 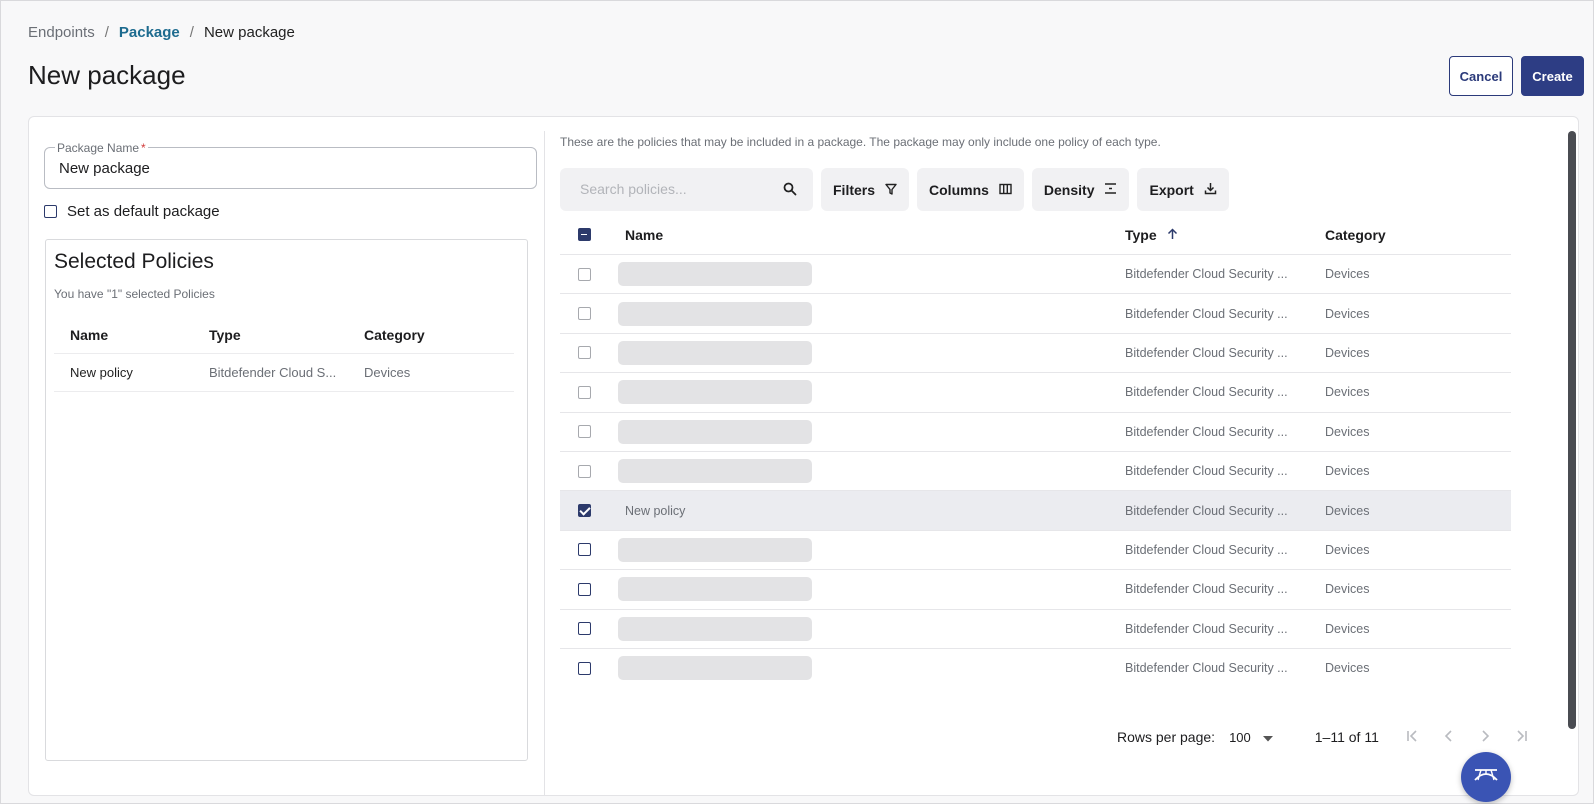 What do you see at coordinates (1552, 76) in the screenshot?
I see `create-button: Create` at bounding box center [1552, 76].